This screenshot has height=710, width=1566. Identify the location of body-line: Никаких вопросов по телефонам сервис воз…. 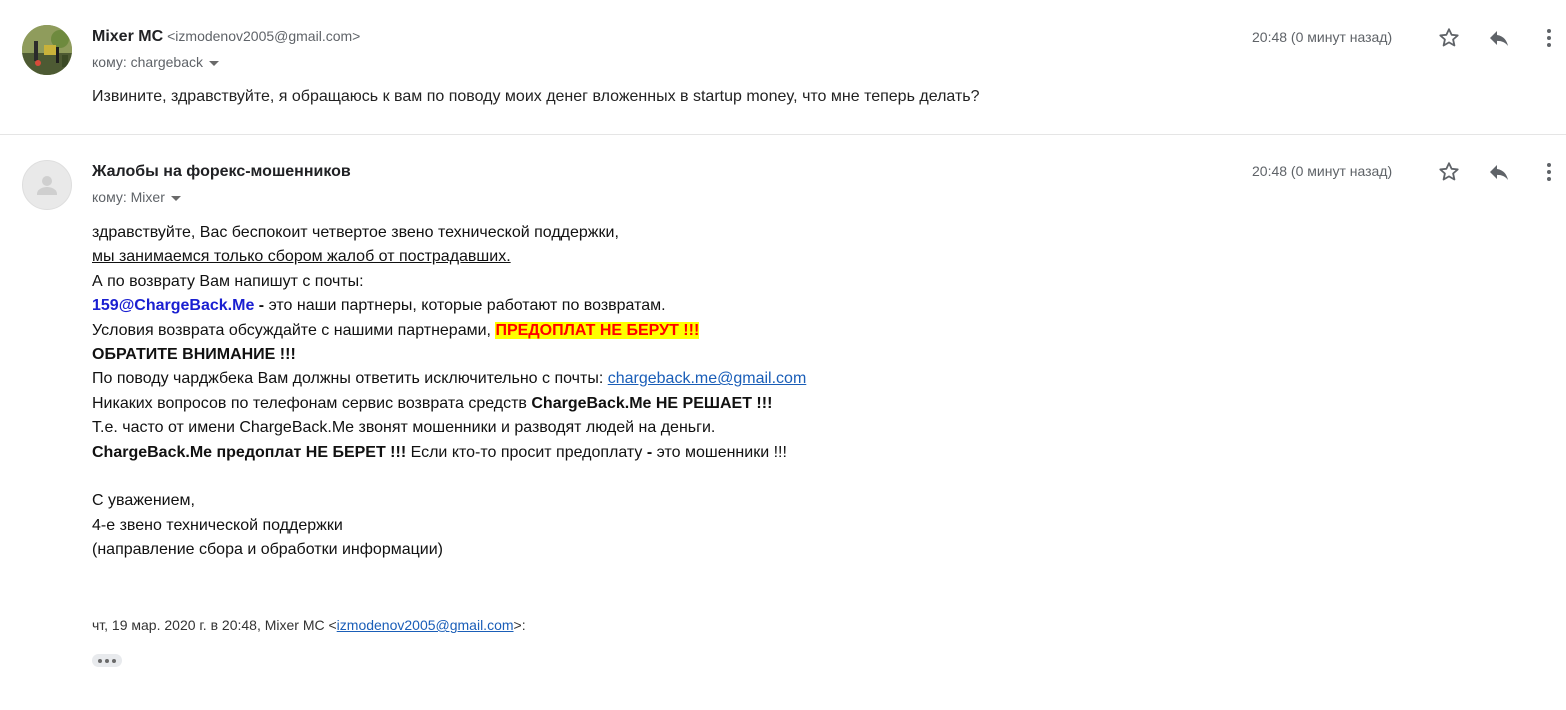
(449, 404).